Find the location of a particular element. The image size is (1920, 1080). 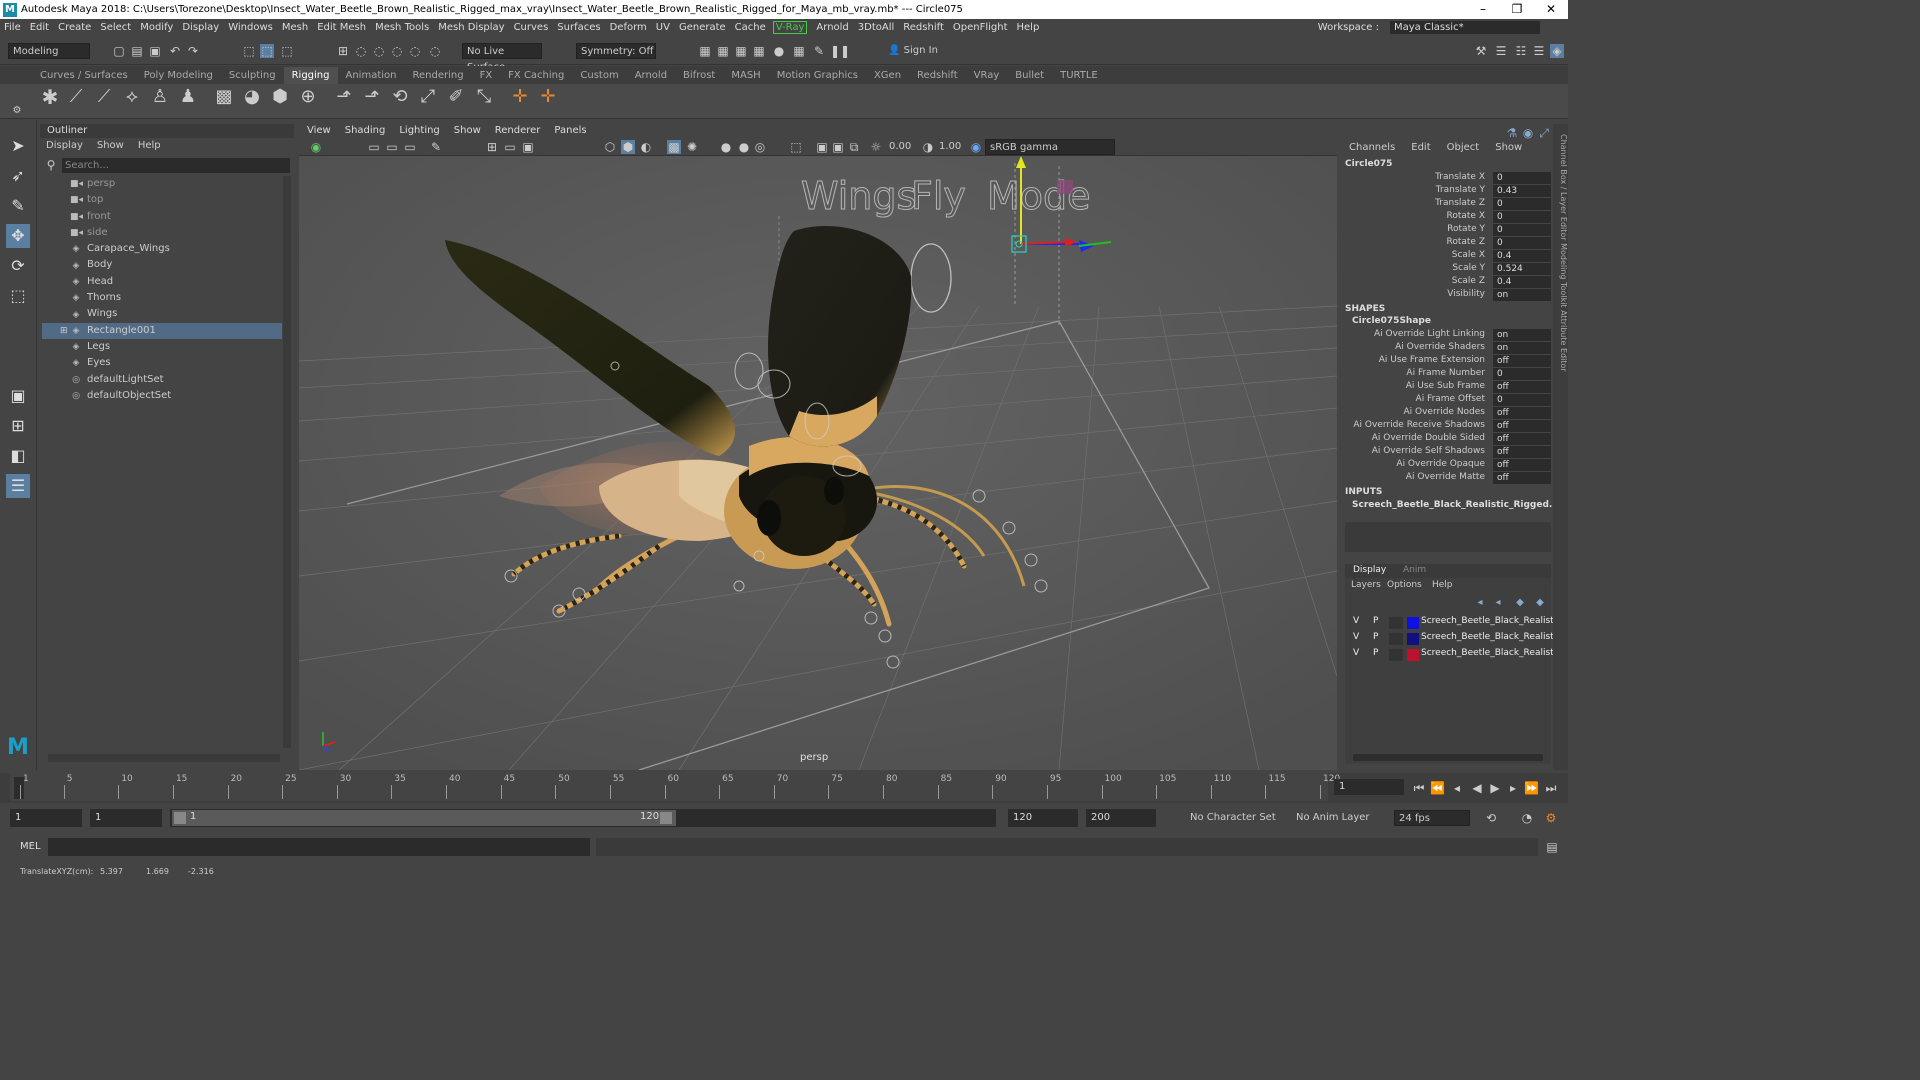

menu-set-dropdown: Modeling is located at coordinates (49, 51).